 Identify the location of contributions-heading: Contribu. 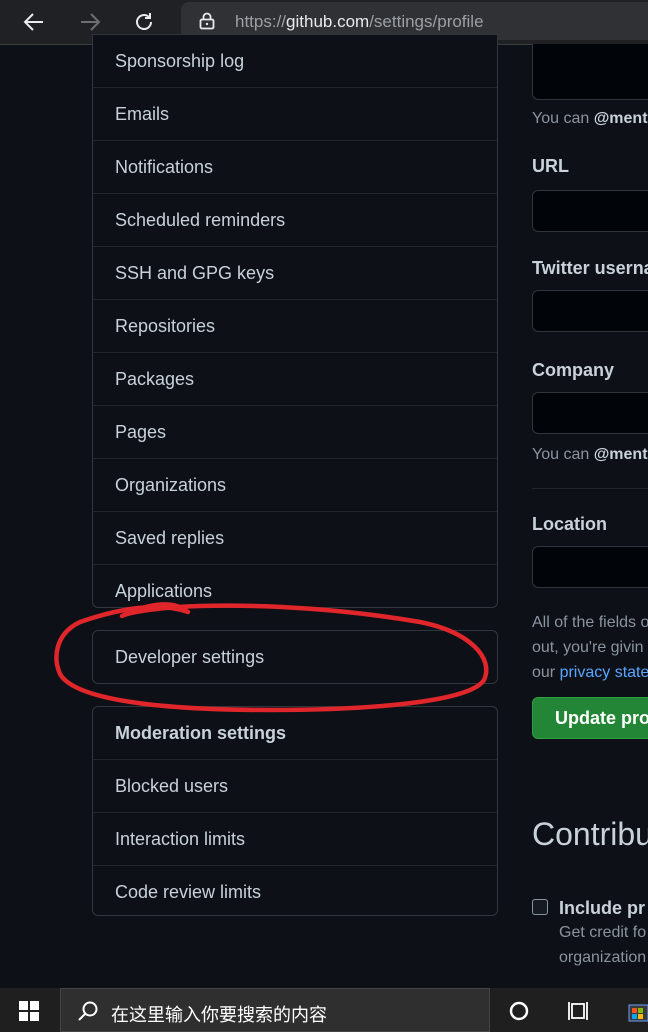
(590, 834).